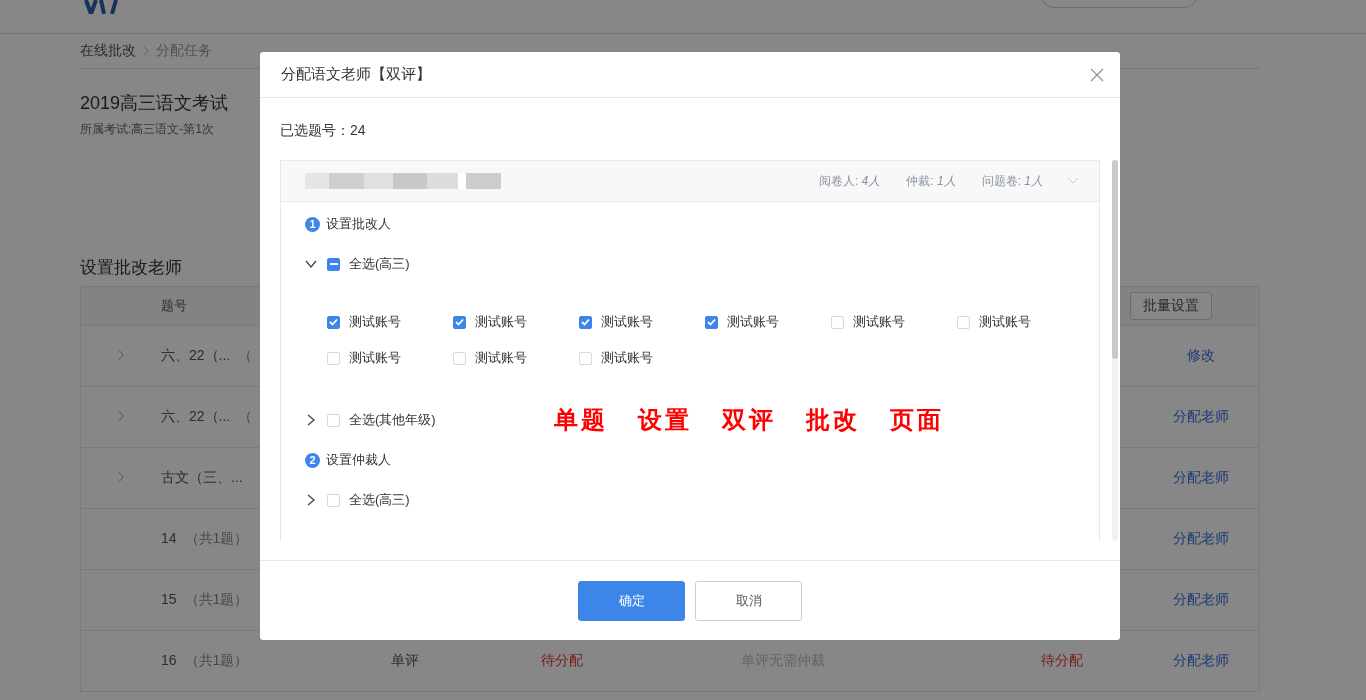 The width and height of the screenshot is (1366, 700). What do you see at coordinates (356, 74) in the screenshot?
I see `dialog-title: 分配语文老师【双评】` at bounding box center [356, 74].